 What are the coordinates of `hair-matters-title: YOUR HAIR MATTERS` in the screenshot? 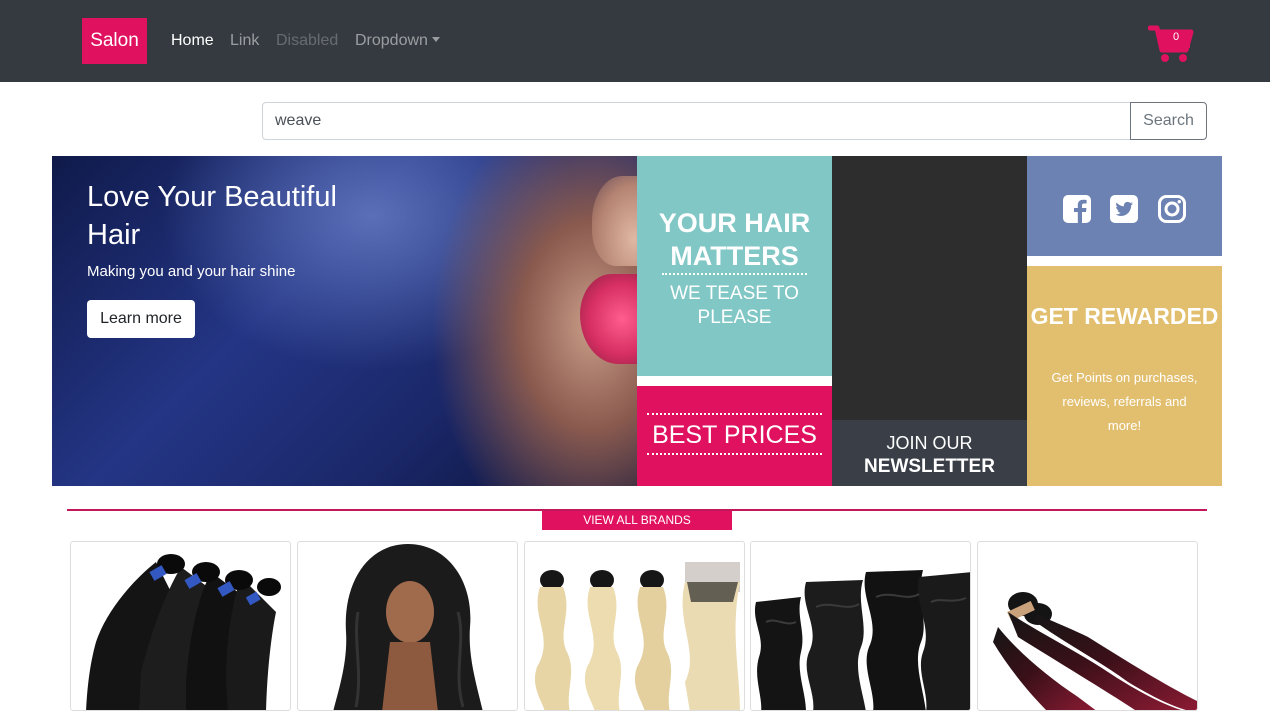 It's located at (734, 239).